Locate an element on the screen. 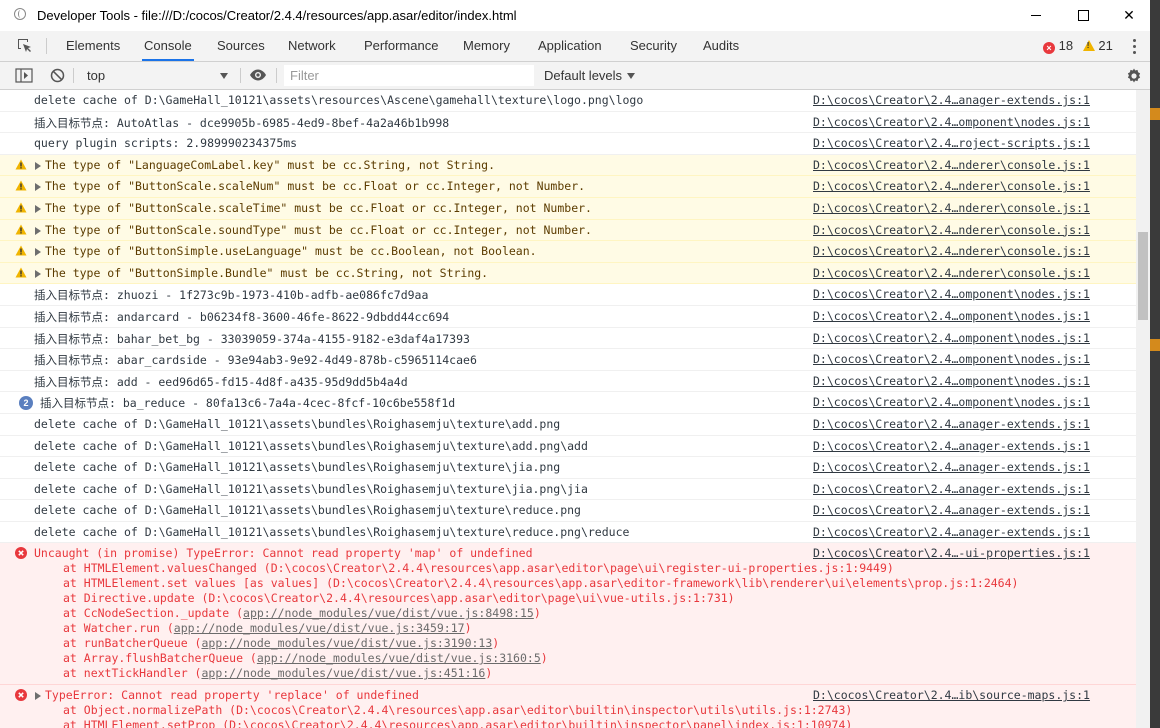  source-link: D:\cocos\Creator\2.4…-ui-properties.js:1 is located at coordinates (951, 553).